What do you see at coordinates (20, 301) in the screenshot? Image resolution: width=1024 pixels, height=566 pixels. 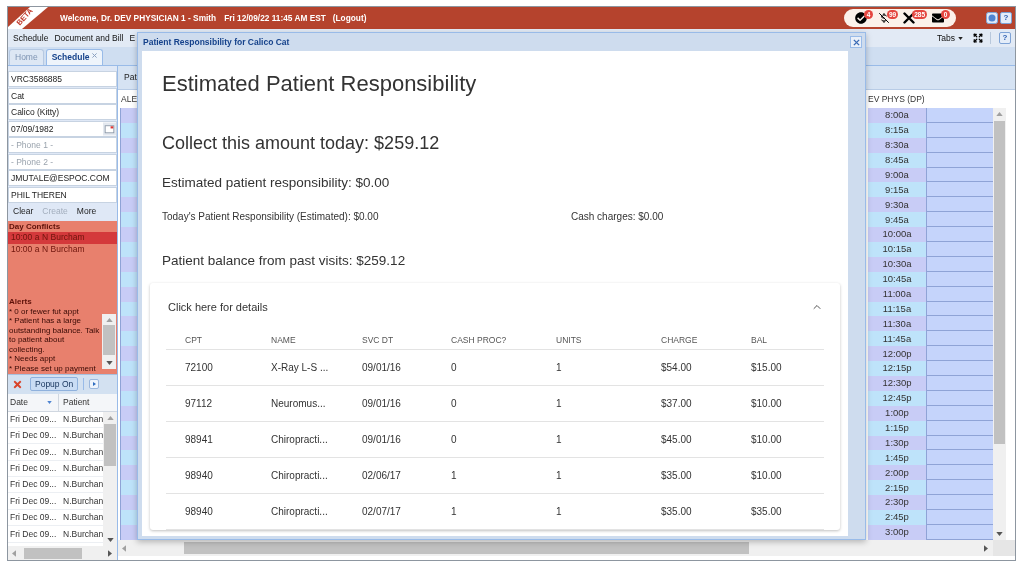 I see `section-title: Alerts` at bounding box center [20, 301].